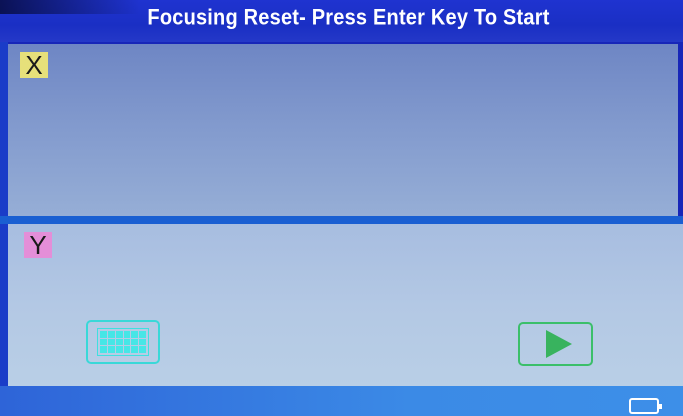  Describe the element at coordinates (341, 401) in the screenshot. I see `status-bar` at that location.